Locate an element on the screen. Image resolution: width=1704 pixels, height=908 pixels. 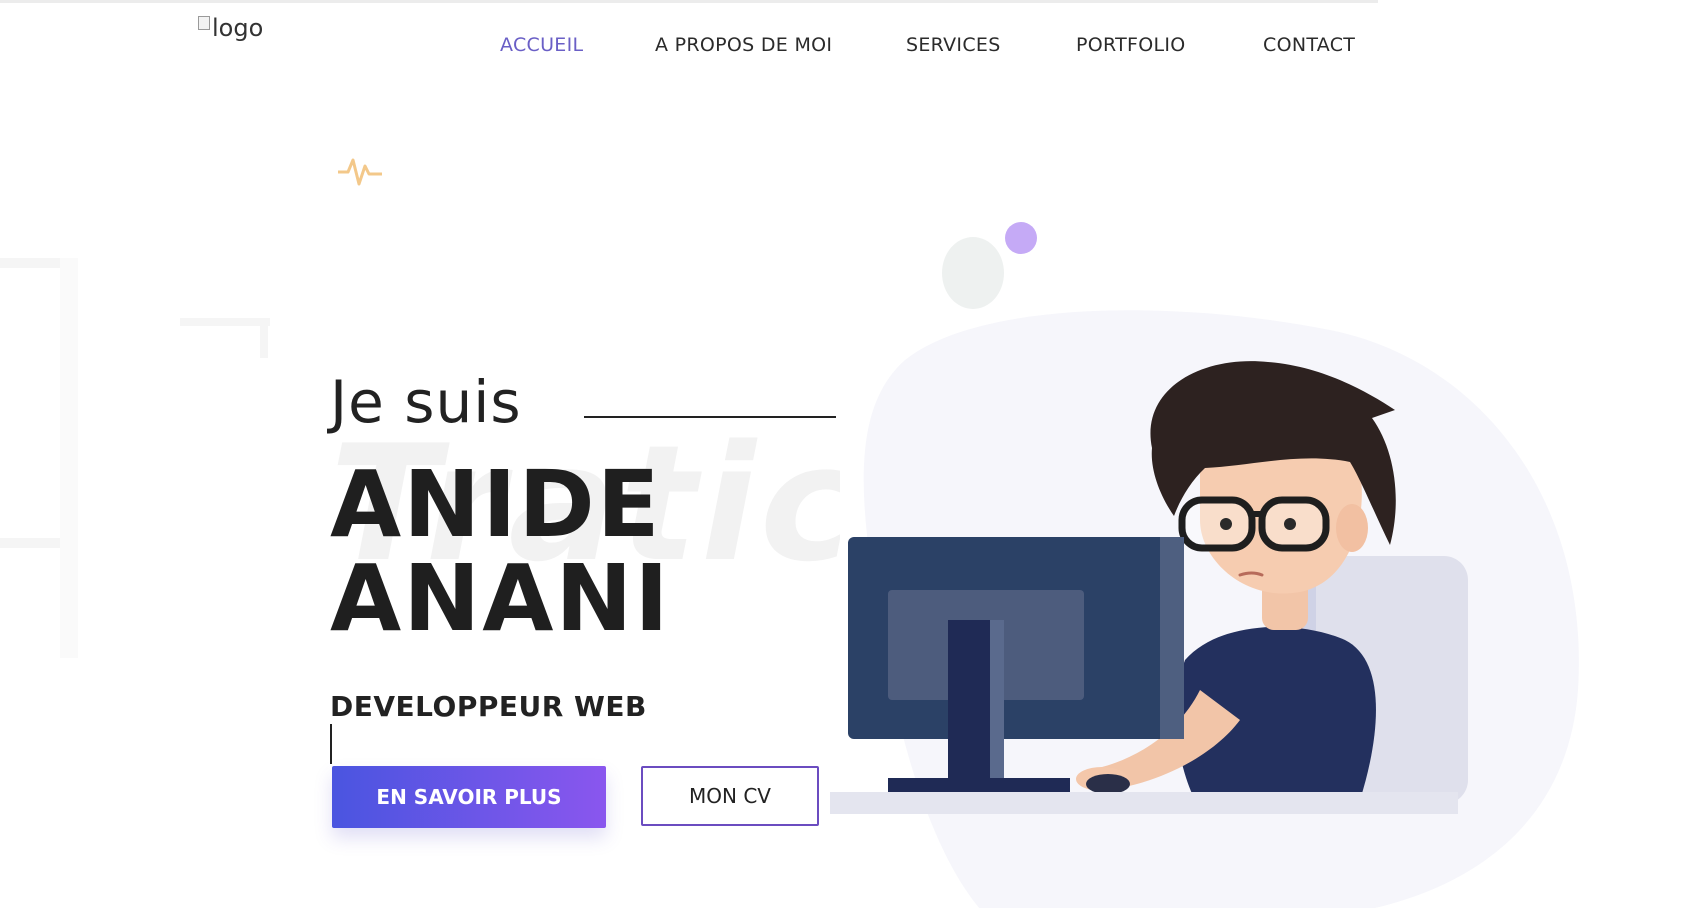
hero-intro: Je suis is located at coordinates (426, 402).